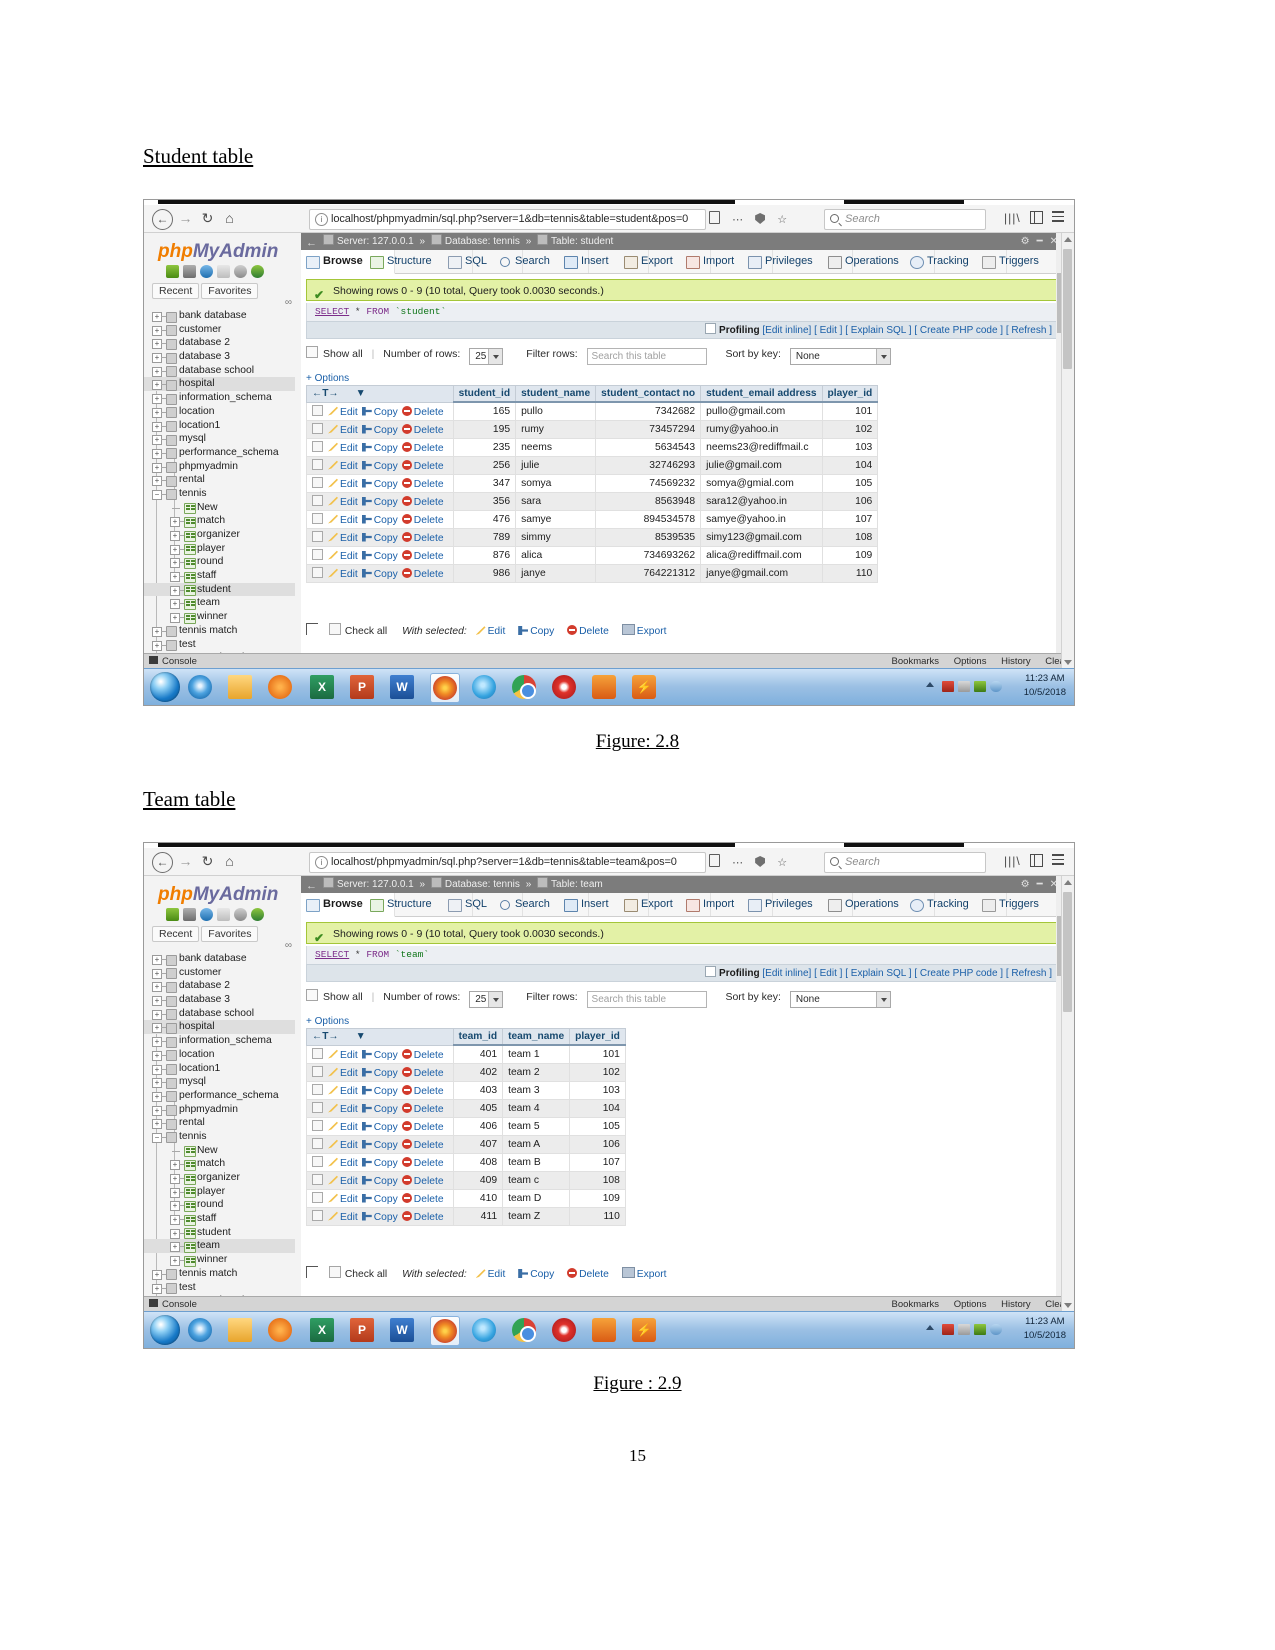 Image resolution: width=1275 pixels, height=1650 pixels. What do you see at coordinates (219, 1000) in the screenshot?
I see `db-tree-item-database-3: + database 3` at bounding box center [219, 1000].